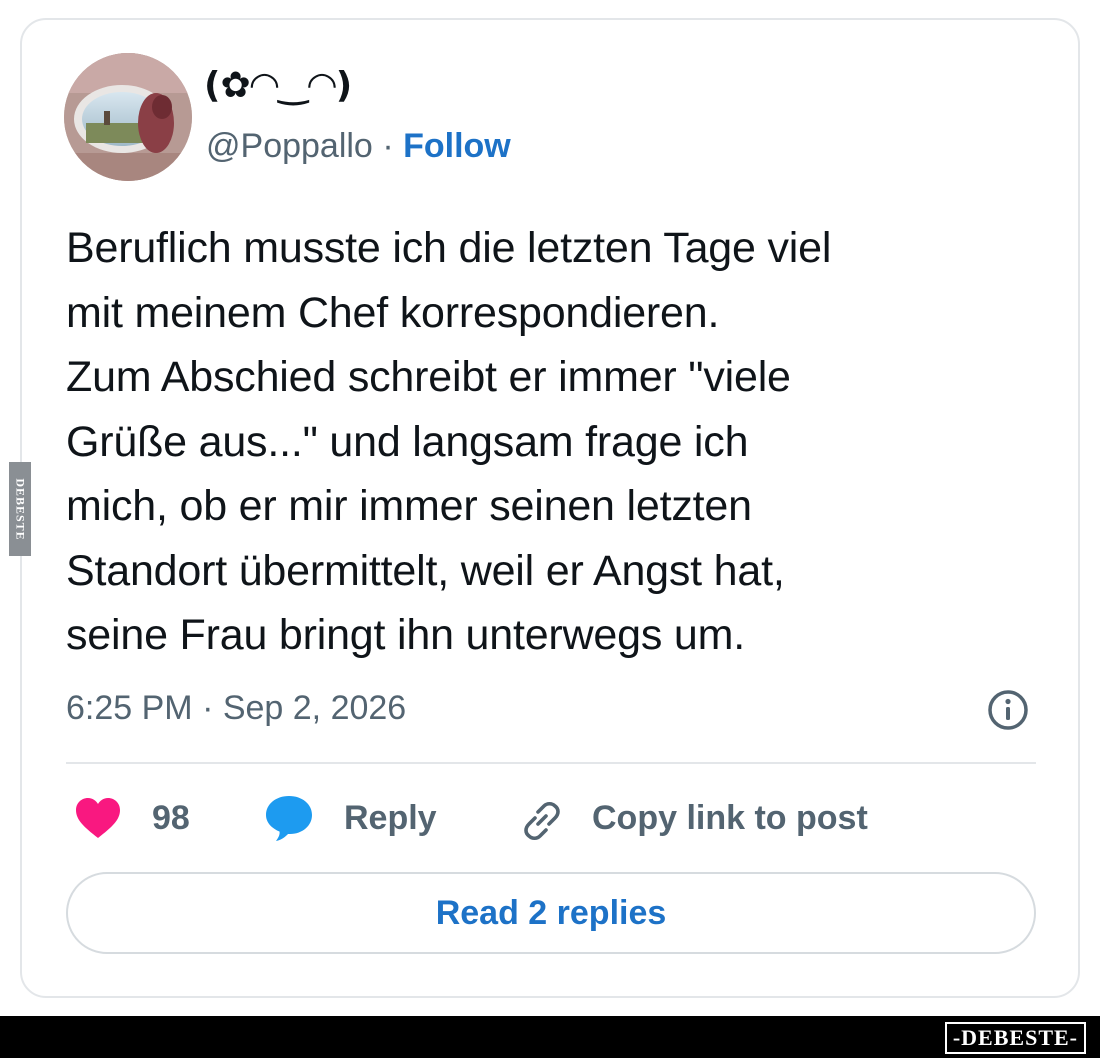  Describe the element at coordinates (171, 817) in the screenshot. I see `like-count: 98` at that location.